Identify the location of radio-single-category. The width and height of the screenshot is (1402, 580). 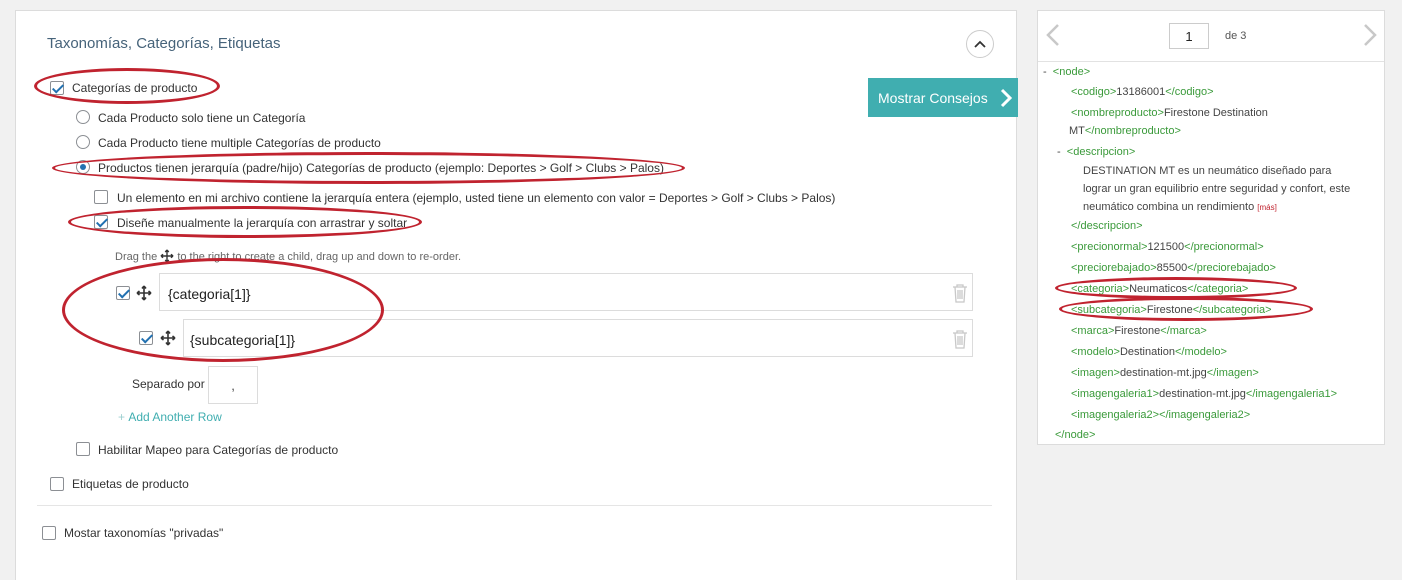
(83, 117).